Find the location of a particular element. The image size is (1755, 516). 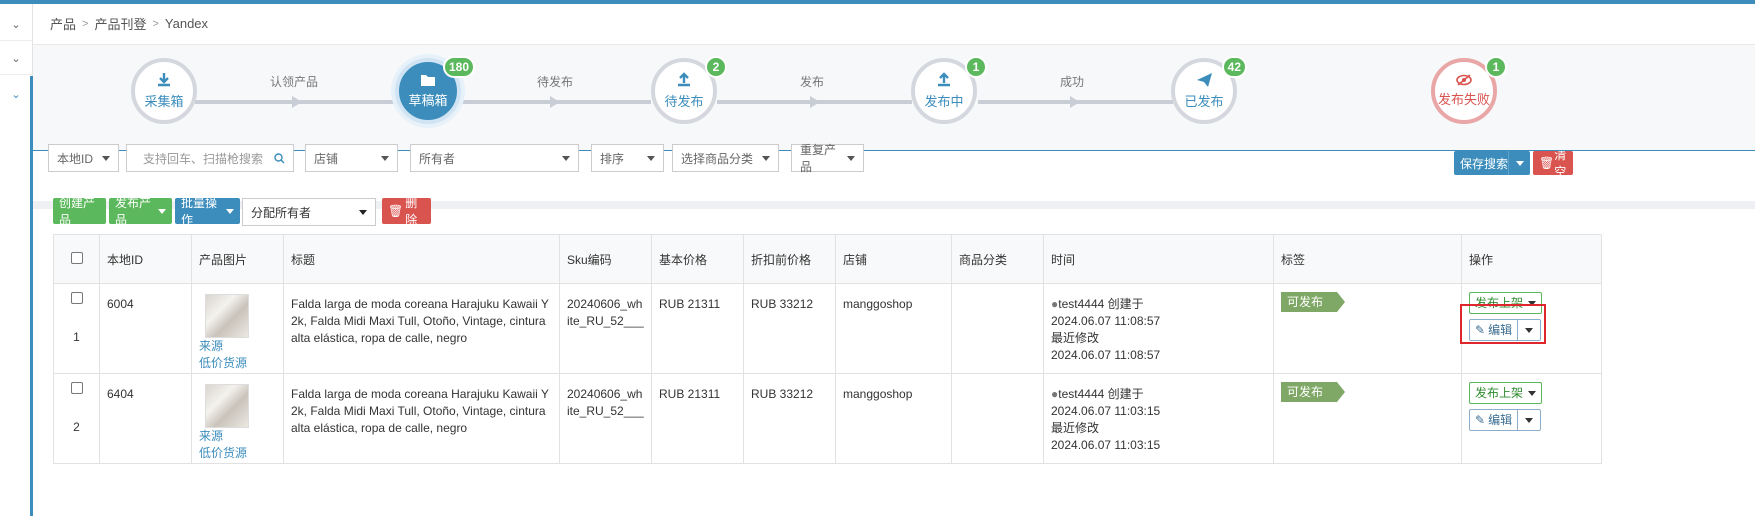

stage-label: 采集箱 is located at coordinates (164, 101).